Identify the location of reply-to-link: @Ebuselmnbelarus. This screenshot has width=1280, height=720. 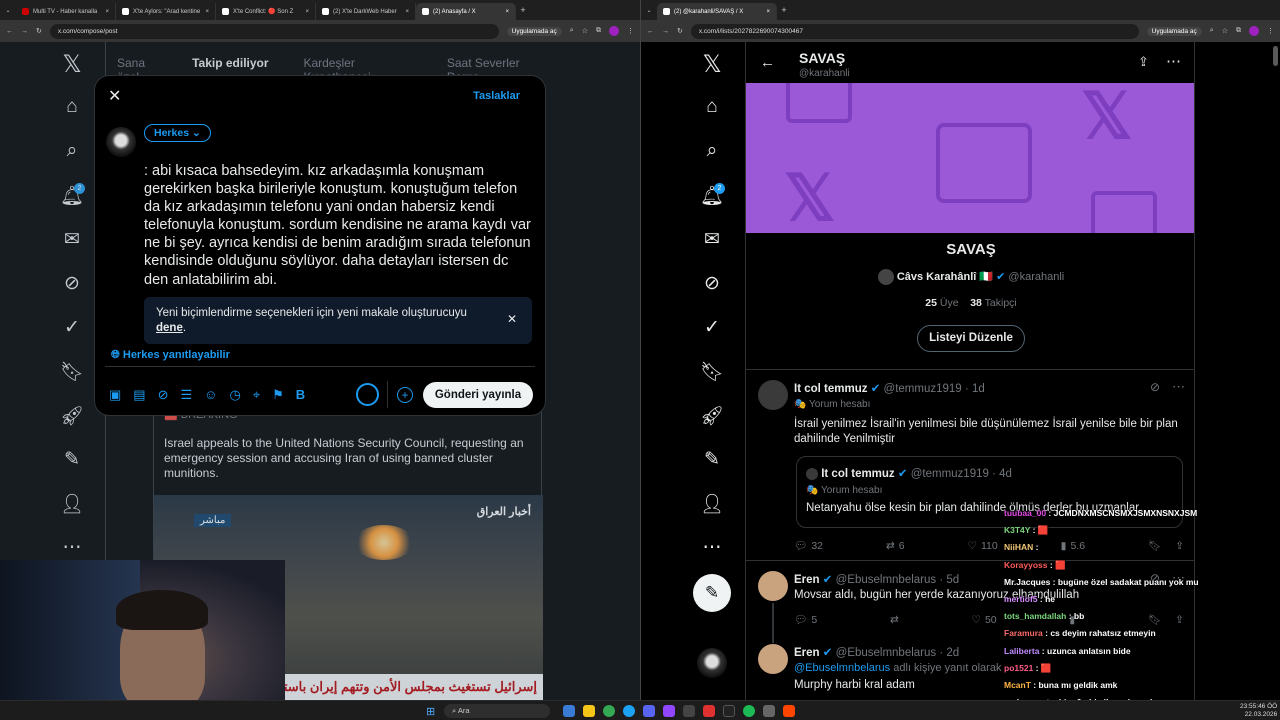
(842, 668).